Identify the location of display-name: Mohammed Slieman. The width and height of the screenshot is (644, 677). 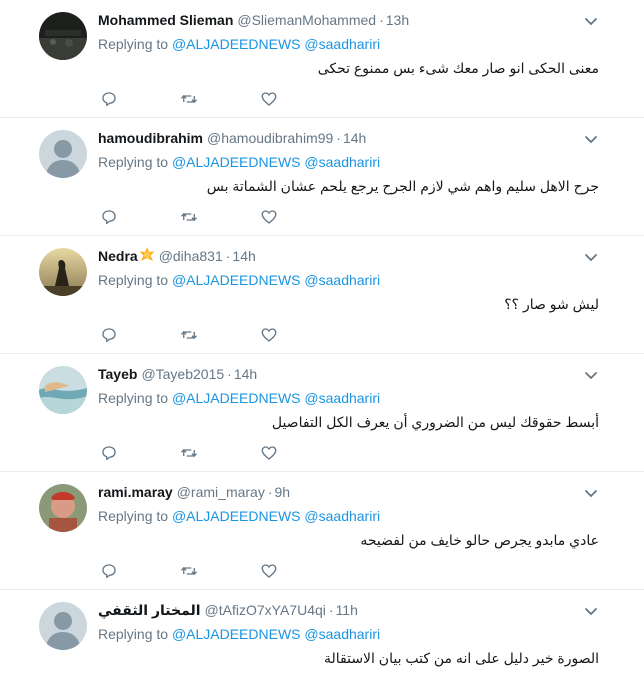
(165, 20).